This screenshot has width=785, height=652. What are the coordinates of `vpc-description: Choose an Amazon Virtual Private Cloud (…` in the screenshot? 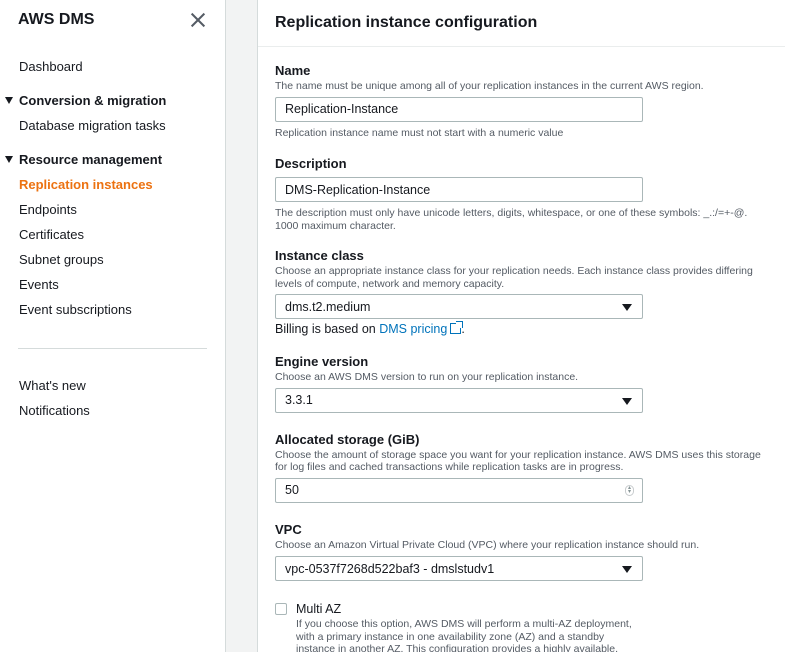 It's located at (487, 544).